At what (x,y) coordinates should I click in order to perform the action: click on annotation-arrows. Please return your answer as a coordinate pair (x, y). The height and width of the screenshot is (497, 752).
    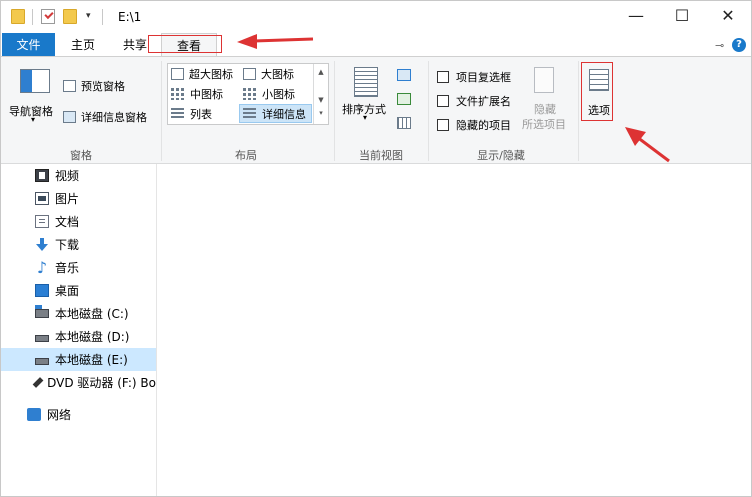
    Looking at the image, I should click on (453, 98).